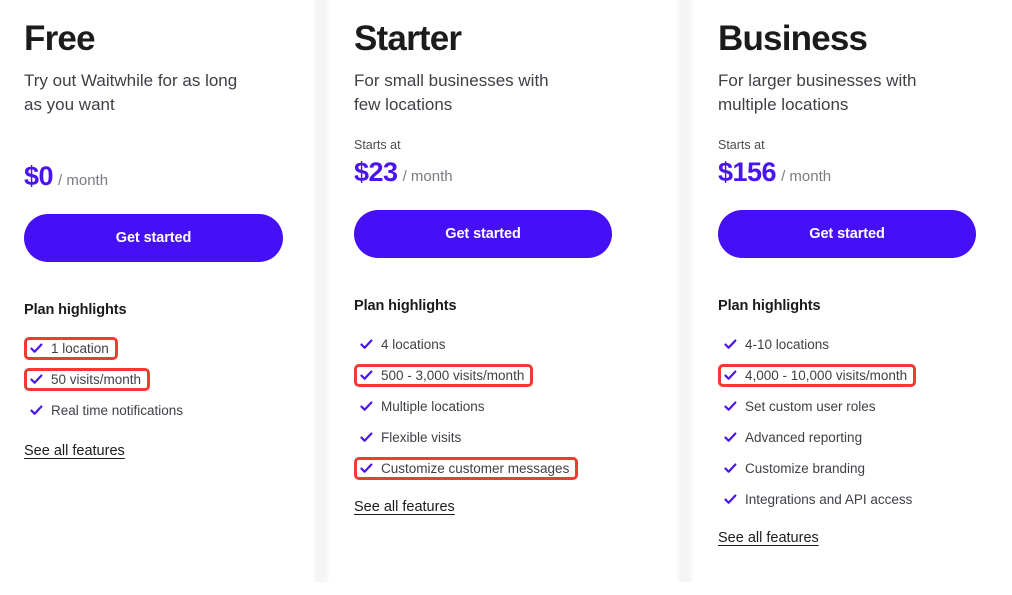  I want to click on price-amount: $23, so click(376, 171).